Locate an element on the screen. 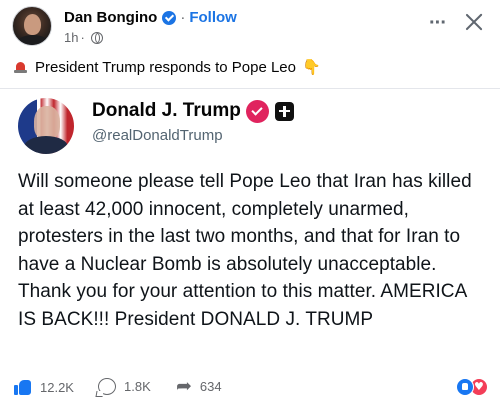 This screenshot has height=408, width=500. post-caption: President Trump responds to Pope Leo 👇 is located at coordinates (167, 67).